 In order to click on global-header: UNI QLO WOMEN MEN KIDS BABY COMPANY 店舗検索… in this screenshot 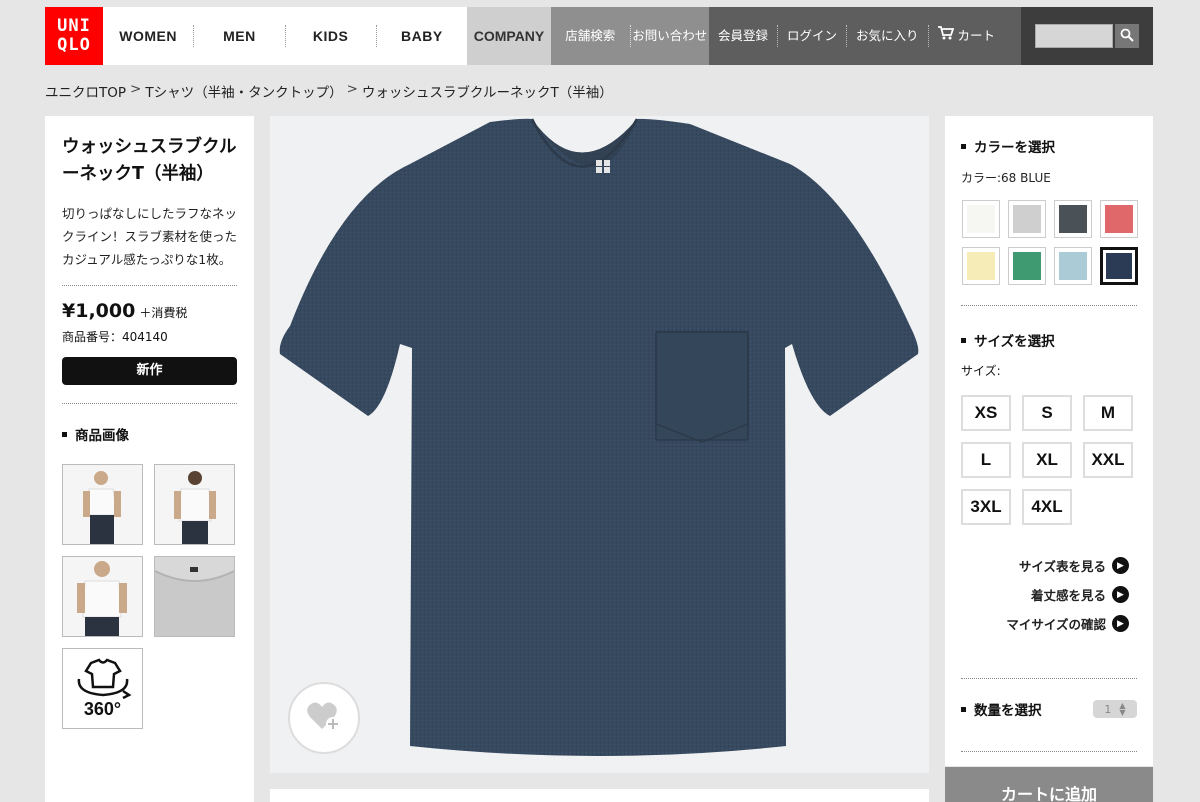, I will do `click(599, 36)`.